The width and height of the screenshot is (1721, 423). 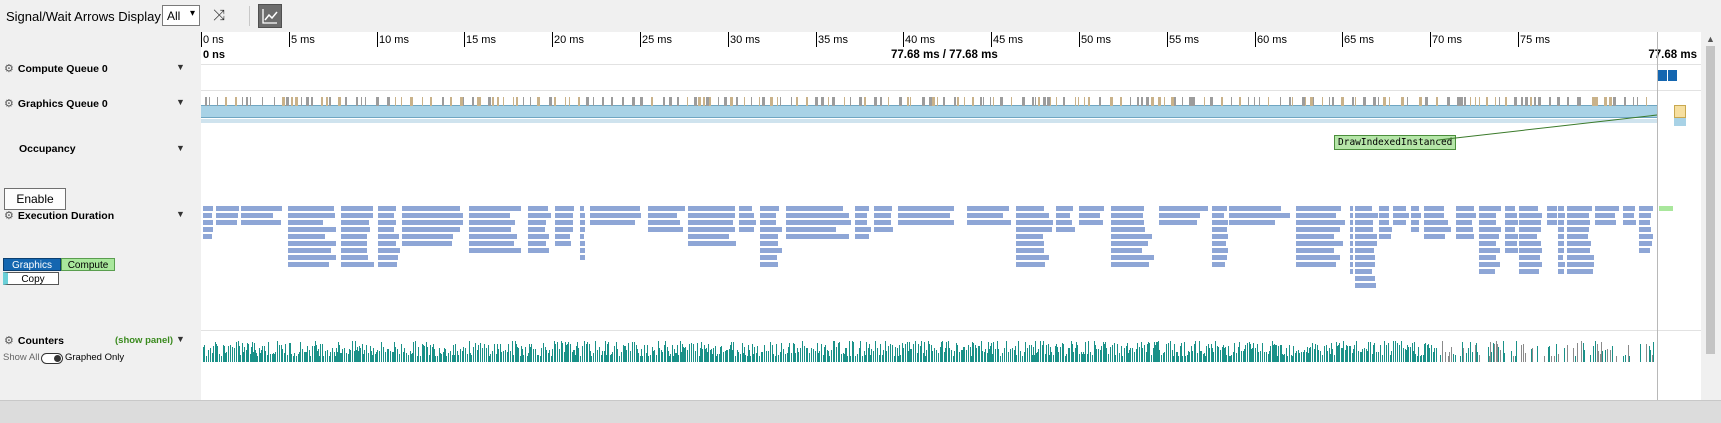 I want to click on scroll-up-icon: ▲, so click(x=1710, y=39).